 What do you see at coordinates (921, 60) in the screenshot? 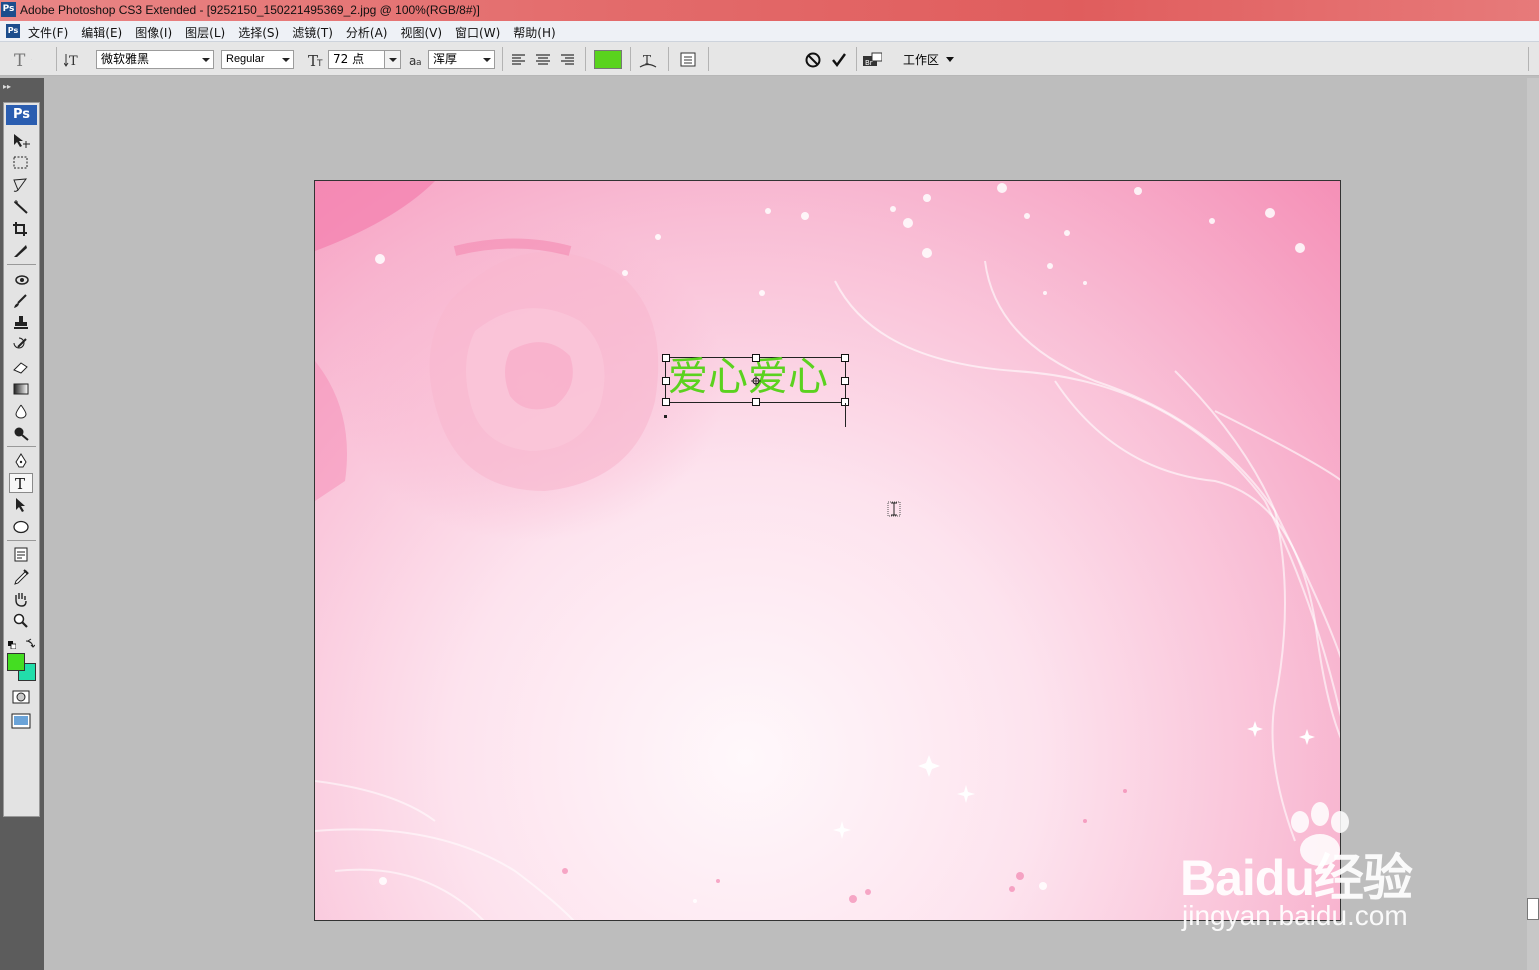
I see `workspace-label: 工作区` at bounding box center [921, 60].